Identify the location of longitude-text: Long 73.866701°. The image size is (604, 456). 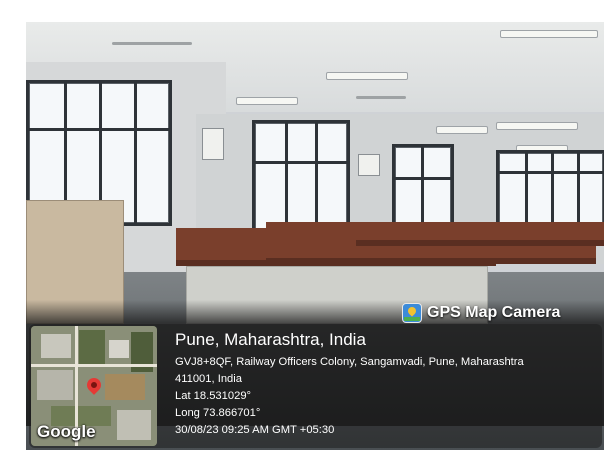
(218, 413).